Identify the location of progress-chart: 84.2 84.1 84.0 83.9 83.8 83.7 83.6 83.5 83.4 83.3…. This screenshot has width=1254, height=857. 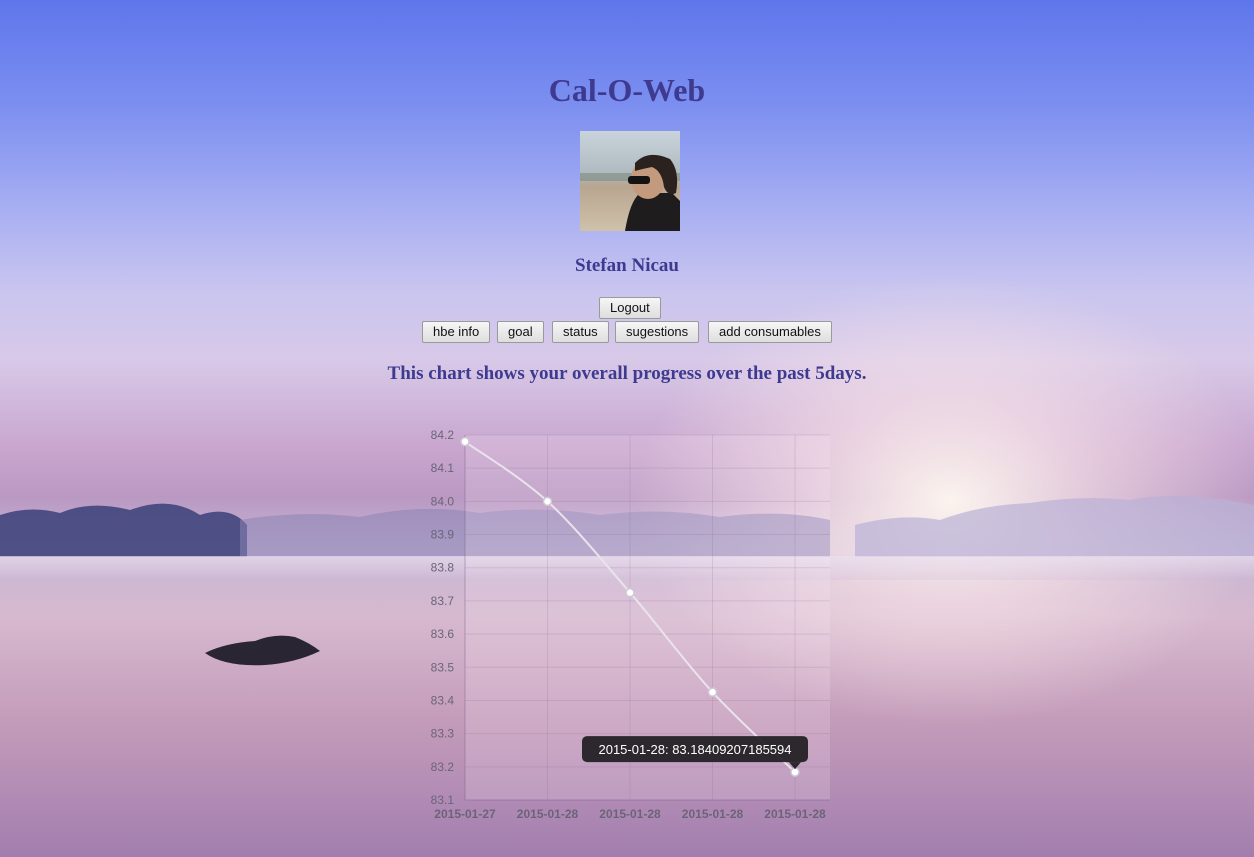
(630, 624).